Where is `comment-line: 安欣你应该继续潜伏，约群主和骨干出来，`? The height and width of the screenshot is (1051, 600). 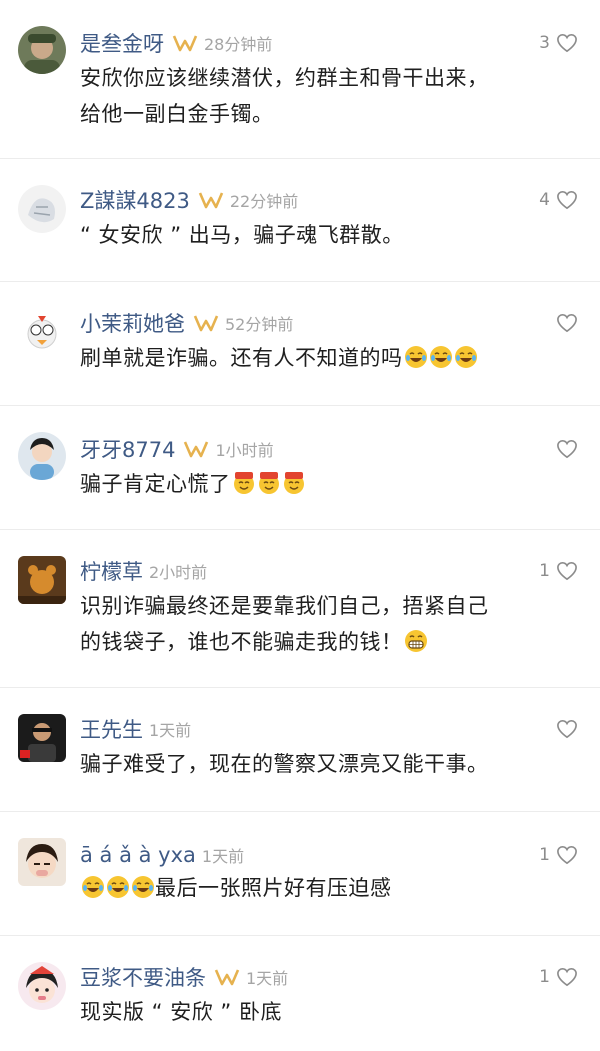 comment-line: 安欣你应该继续潜伏，约群主和骨干出来， is located at coordinates (284, 78).